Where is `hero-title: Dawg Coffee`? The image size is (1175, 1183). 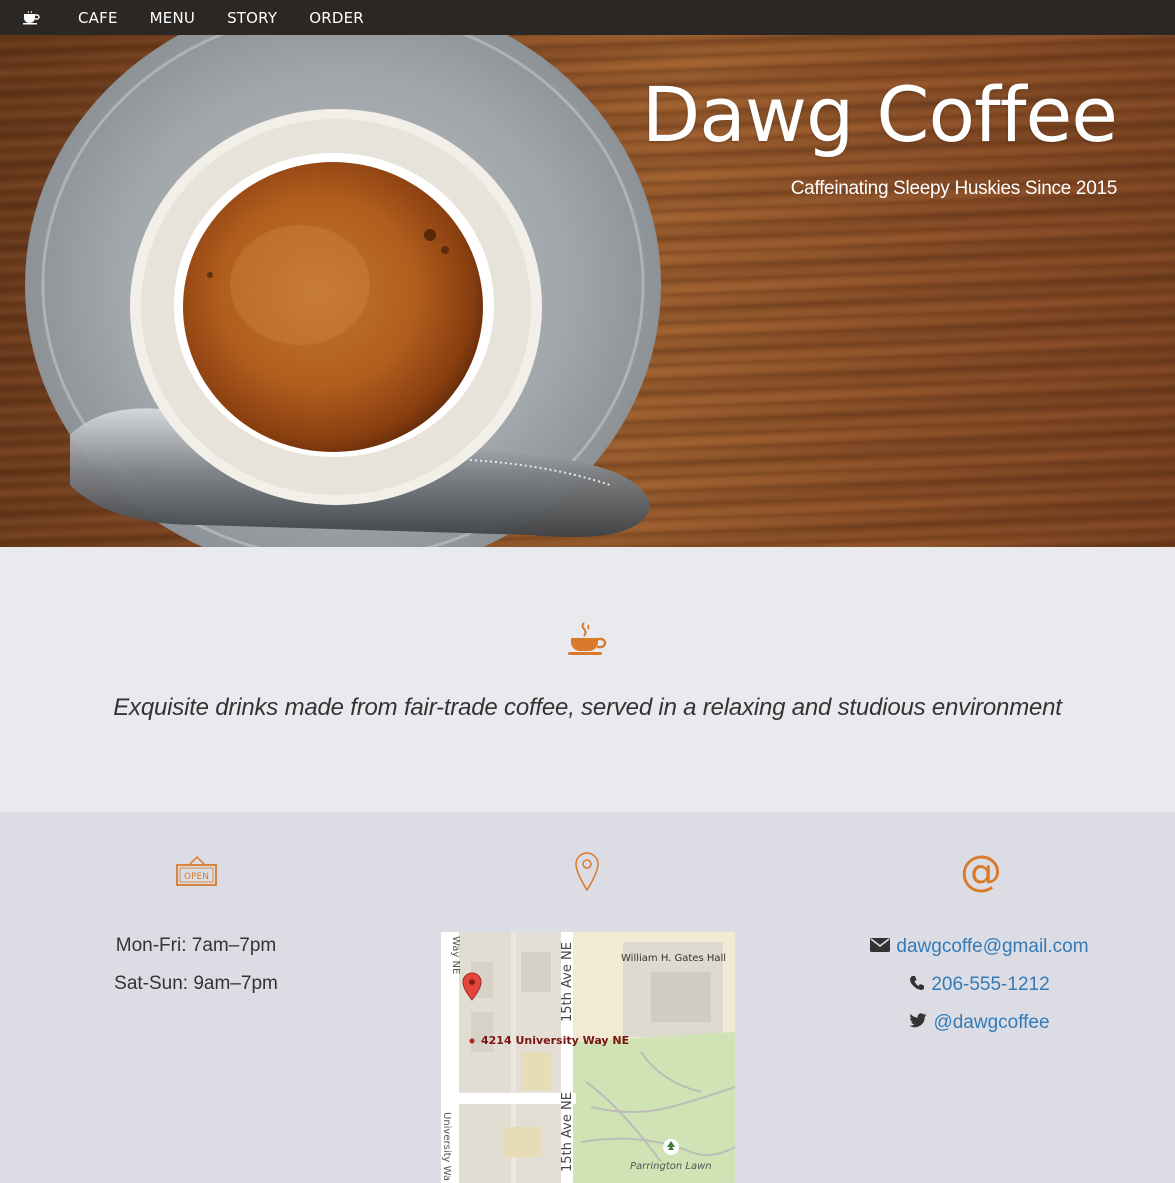 hero-title: Dawg Coffee is located at coordinates (879, 114).